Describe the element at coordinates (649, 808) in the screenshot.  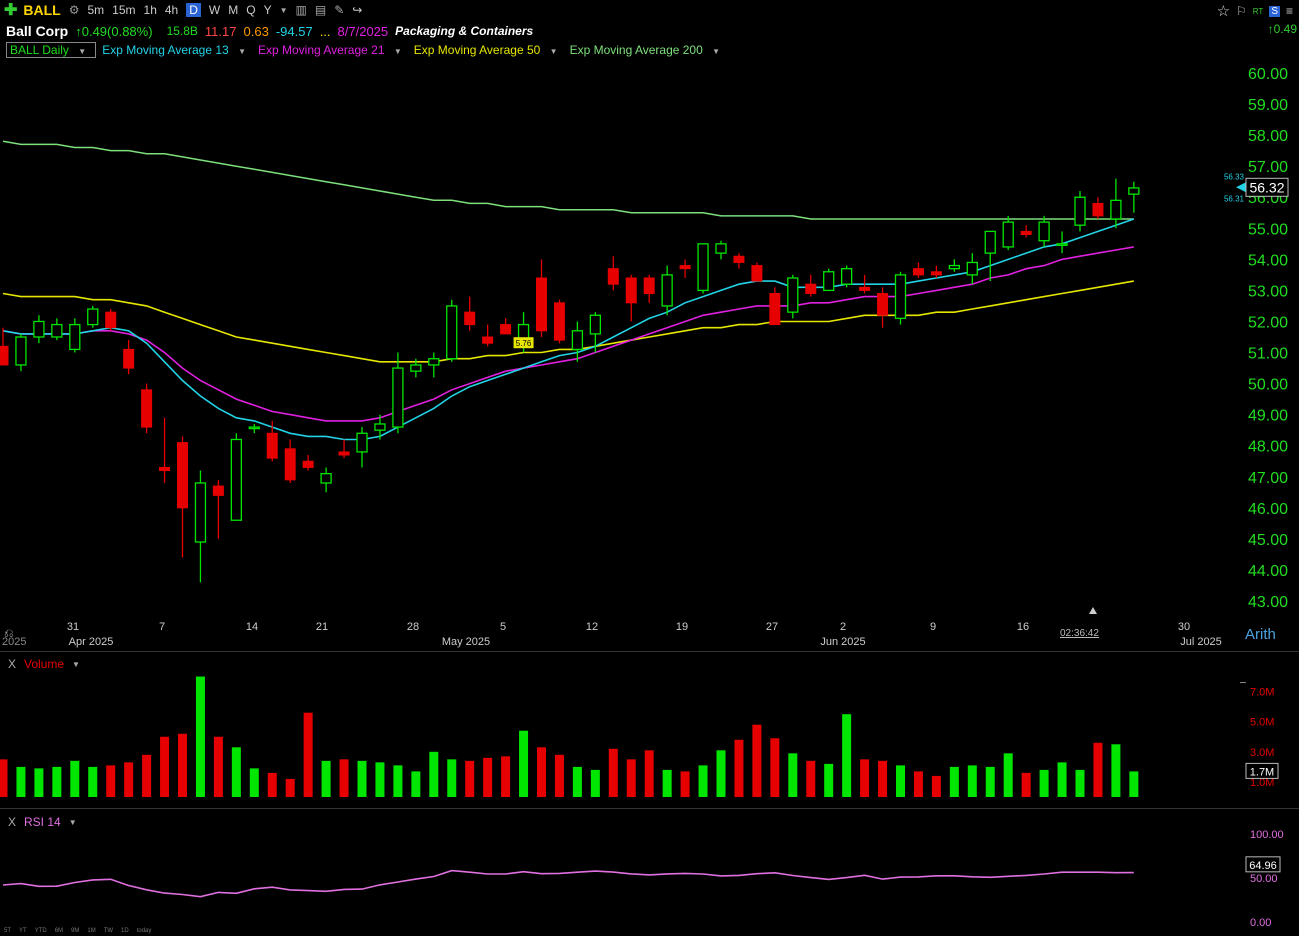
I see `pane-divider-rsi` at that location.